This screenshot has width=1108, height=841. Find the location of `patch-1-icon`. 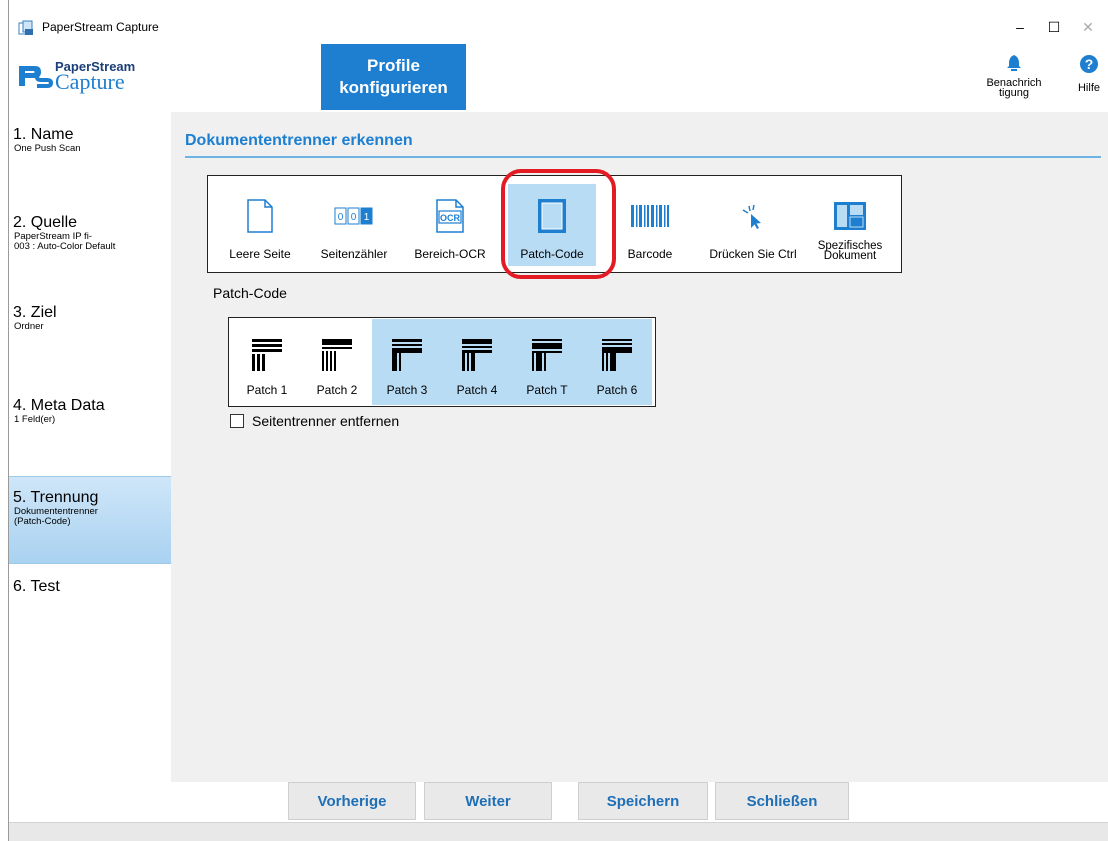

patch-1-icon is located at coordinates (267, 355).